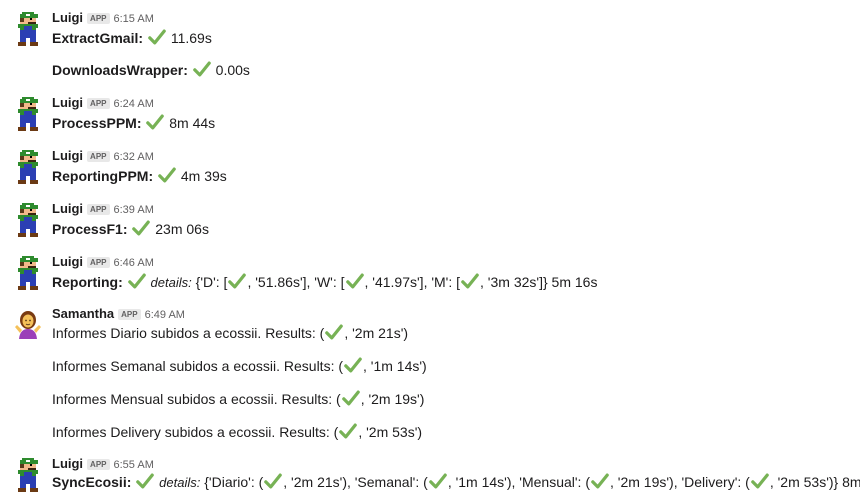  I want to click on report-result: , '1m 14s'), so click(395, 366).